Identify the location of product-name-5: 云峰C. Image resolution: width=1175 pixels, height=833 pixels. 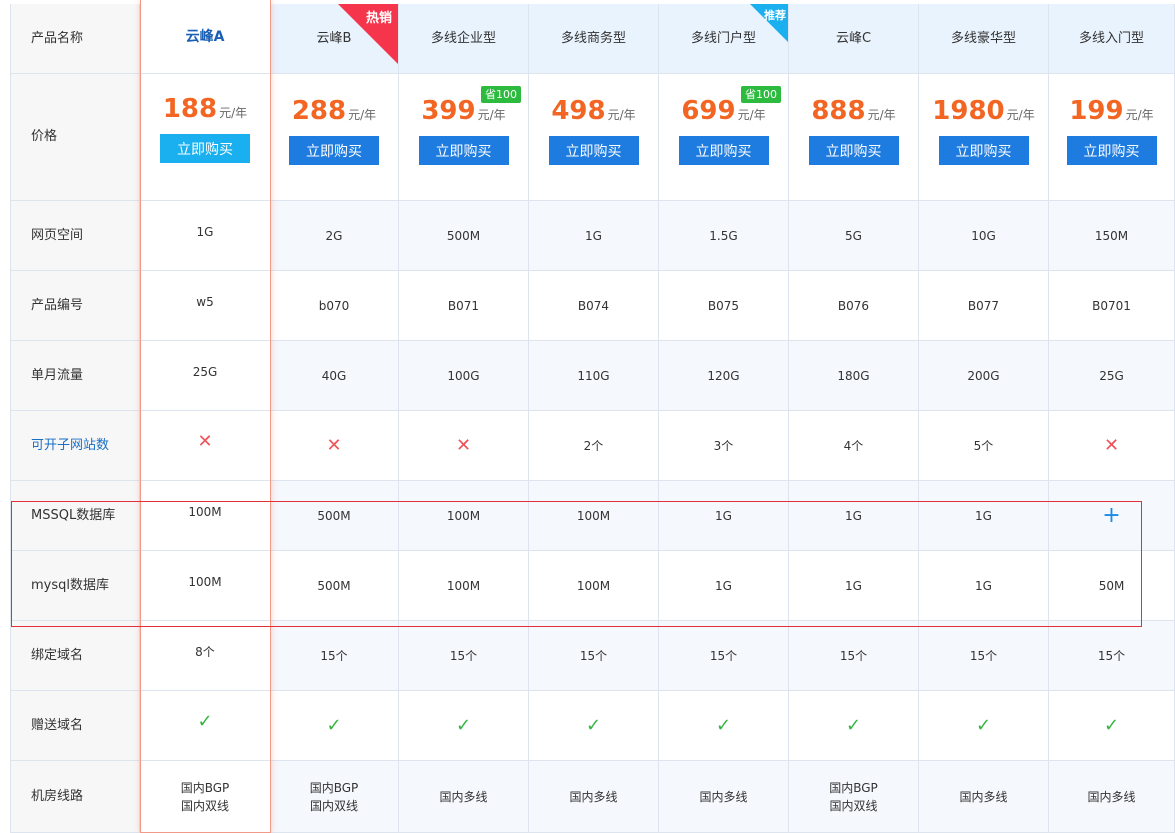
(854, 39).